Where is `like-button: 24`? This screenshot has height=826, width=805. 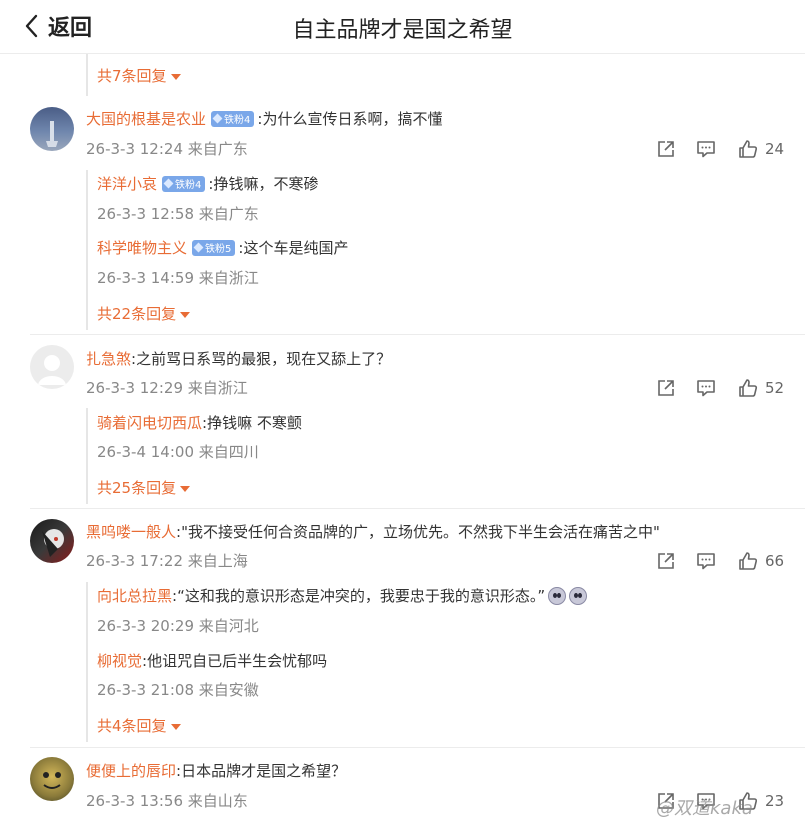
like-button: 24 is located at coordinates (761, 149).